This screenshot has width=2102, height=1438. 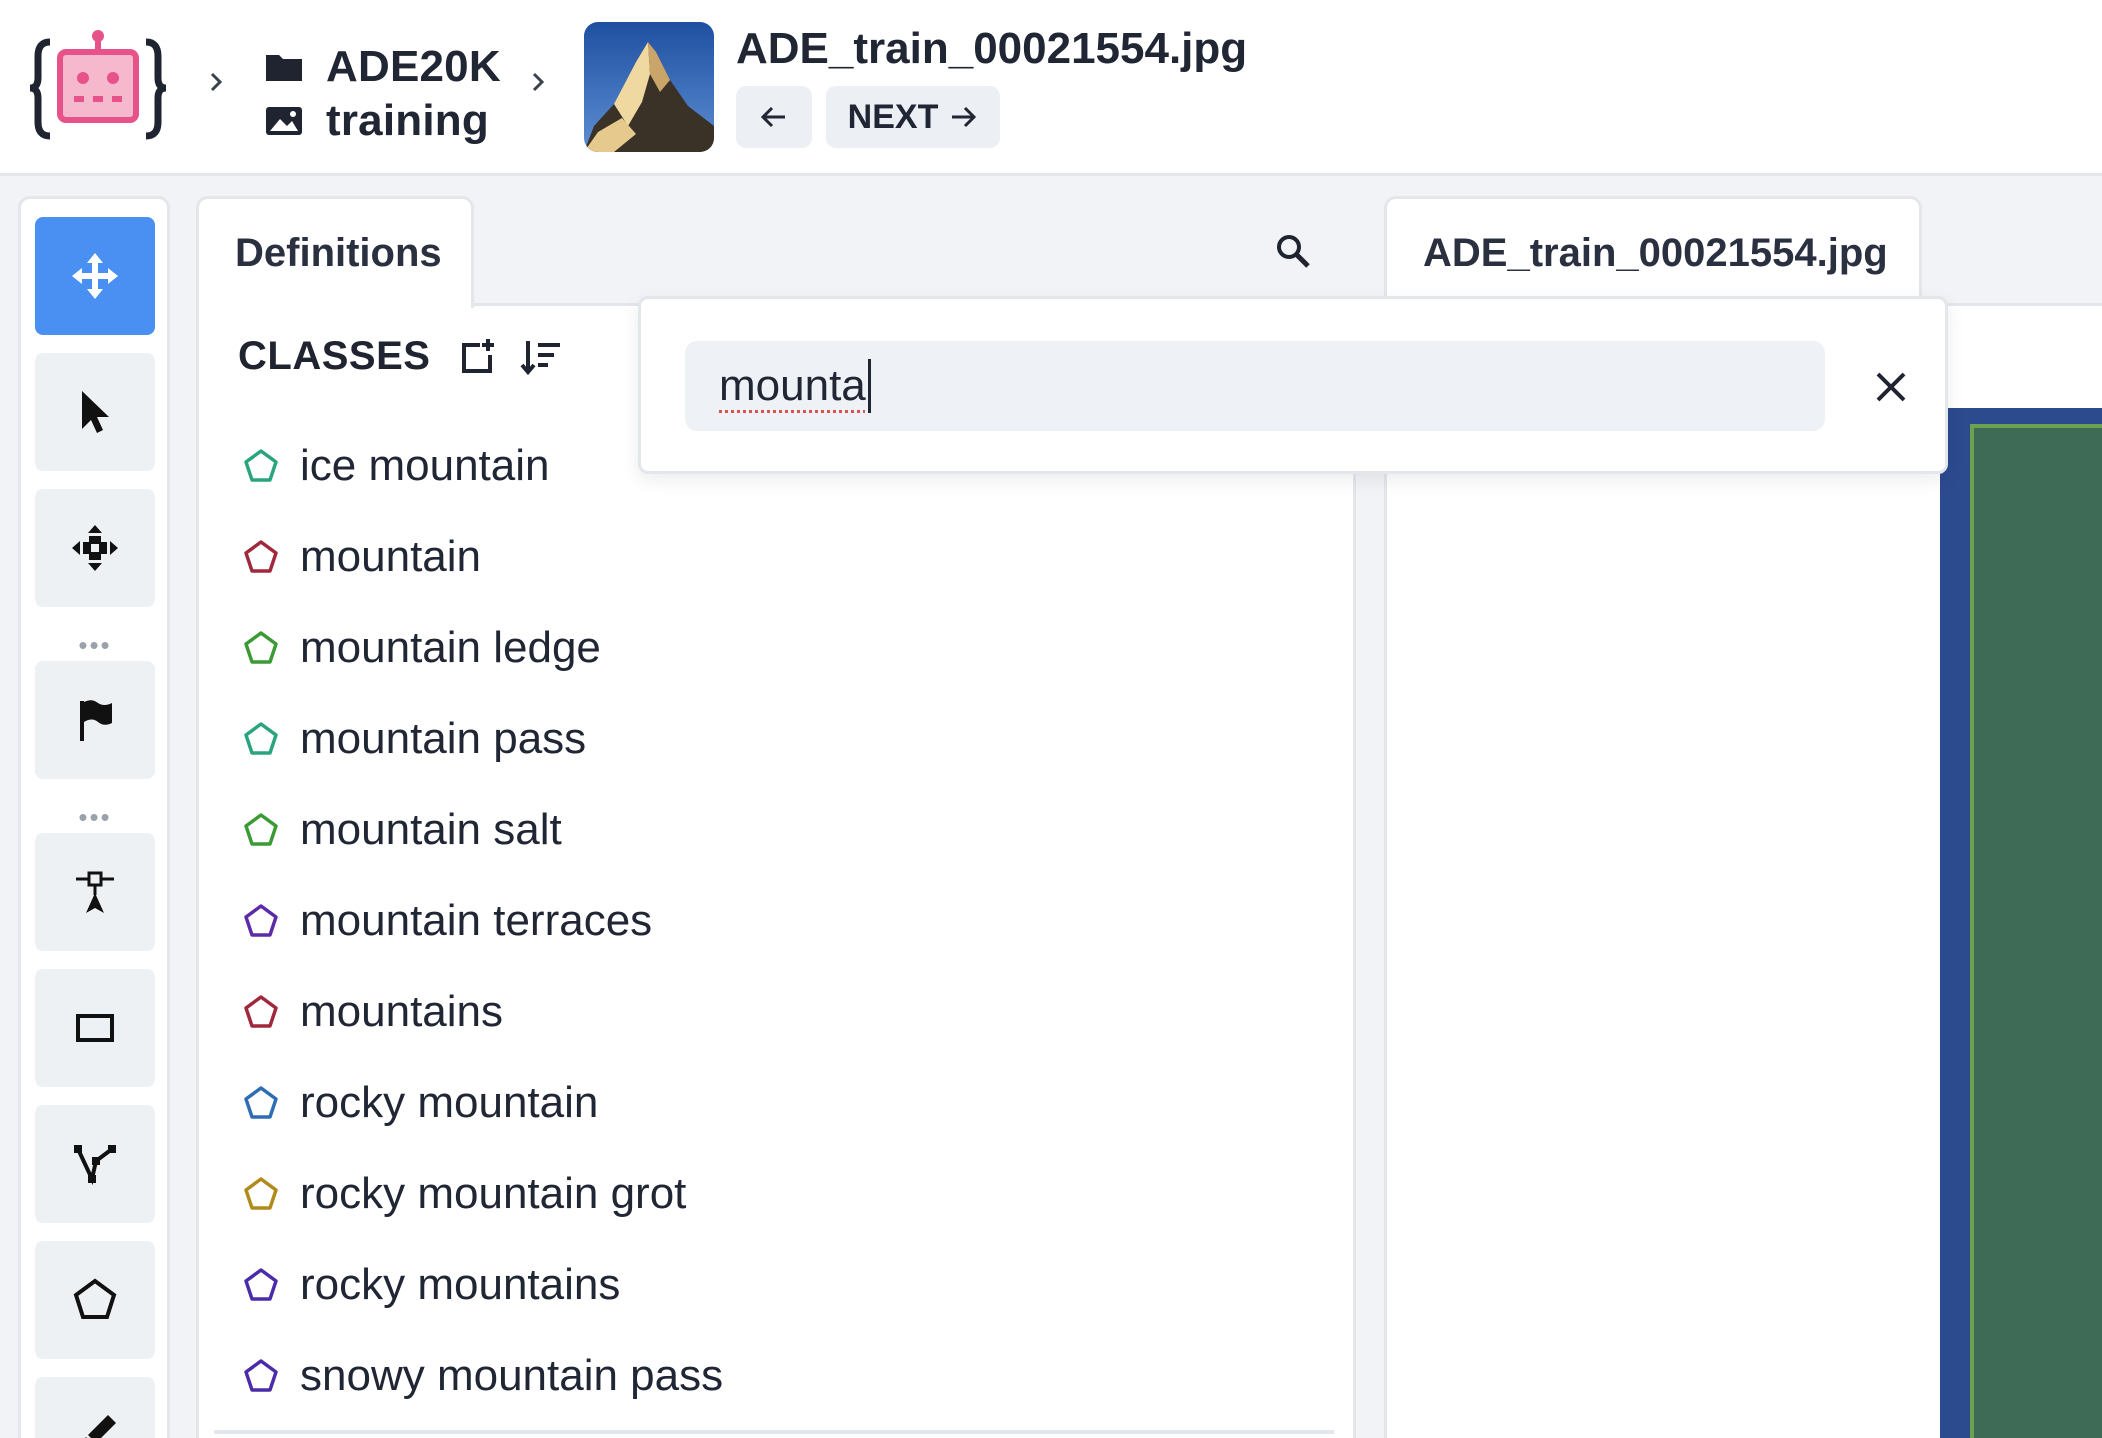 What do you see at coordinates (2036, 931) in the screenshot?
I see `annotation-region` at bounding box center [2036, 931].